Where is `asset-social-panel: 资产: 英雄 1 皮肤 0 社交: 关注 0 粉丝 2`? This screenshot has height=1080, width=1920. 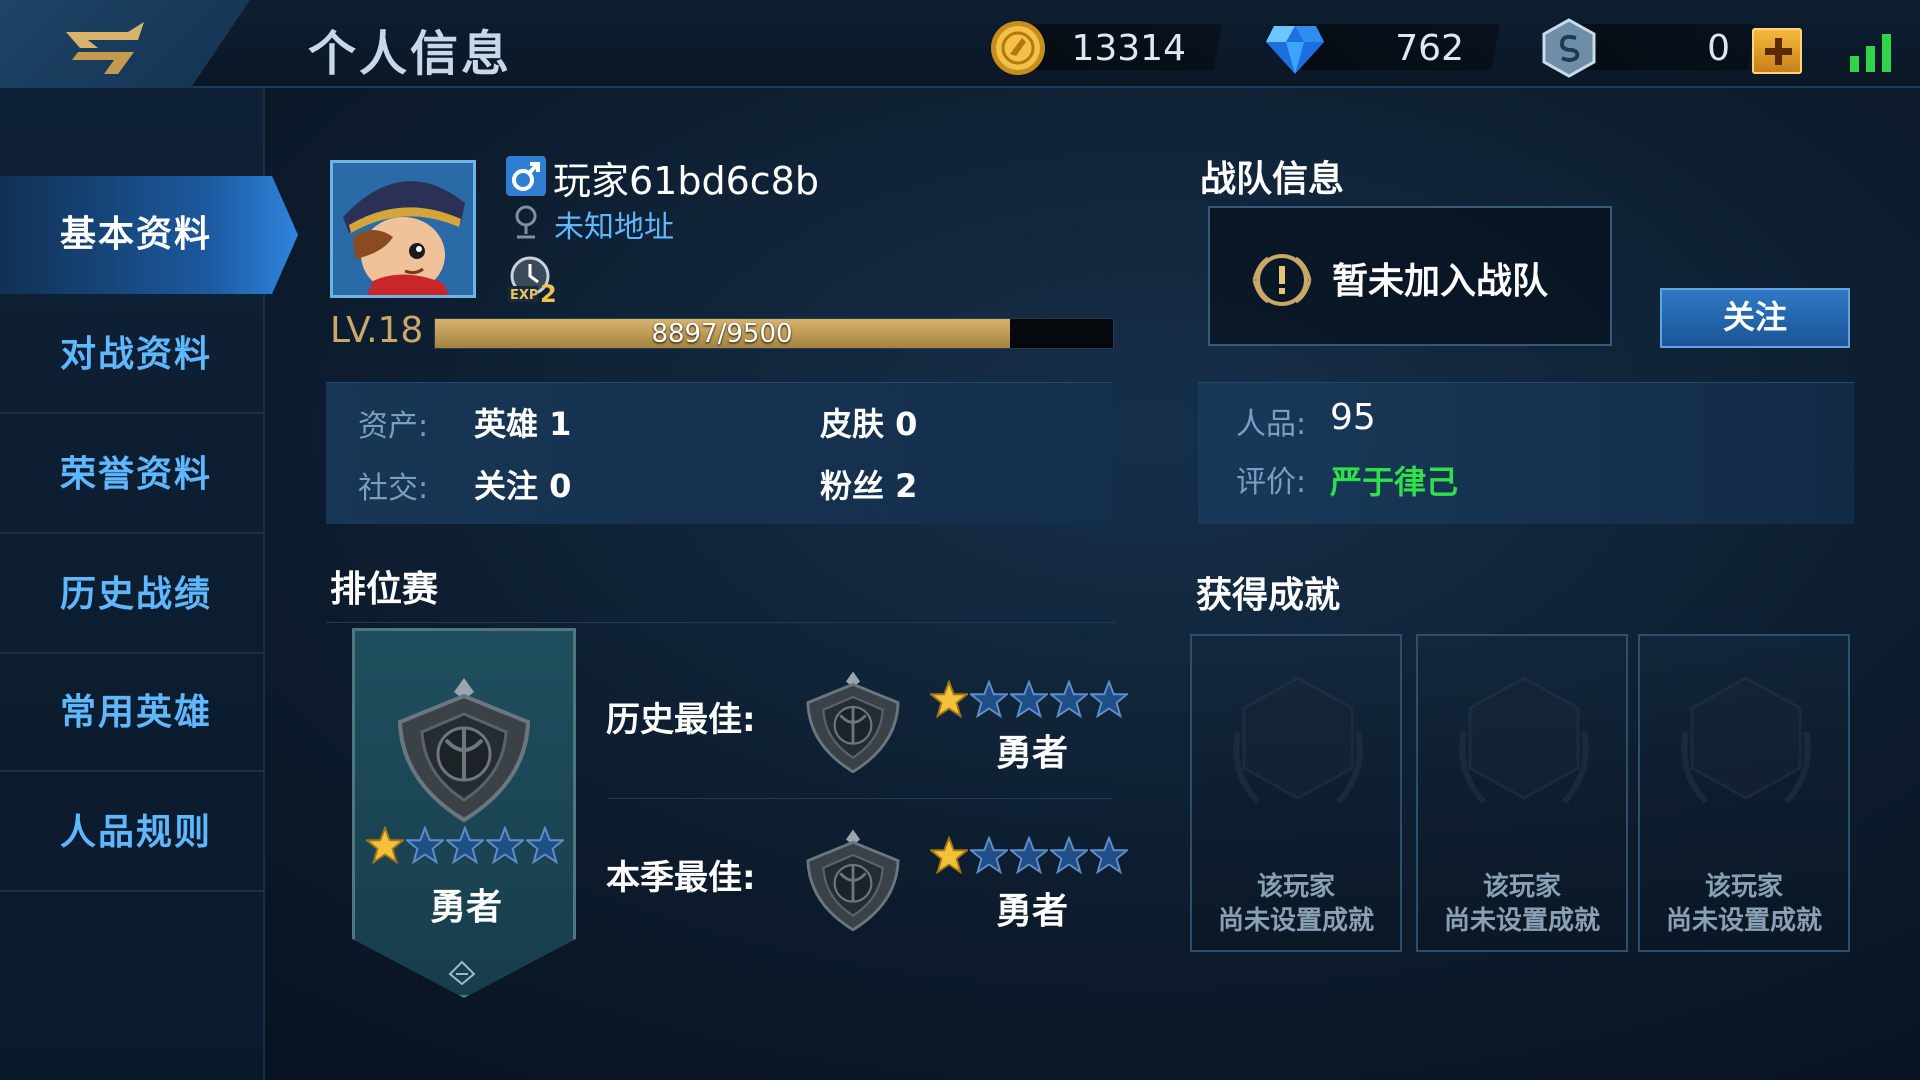
asset-social-panel: 资产: 英雄 1 皮肤 0 社交: 关注 0 粉丝 2 is located at coordinates (719, 453).